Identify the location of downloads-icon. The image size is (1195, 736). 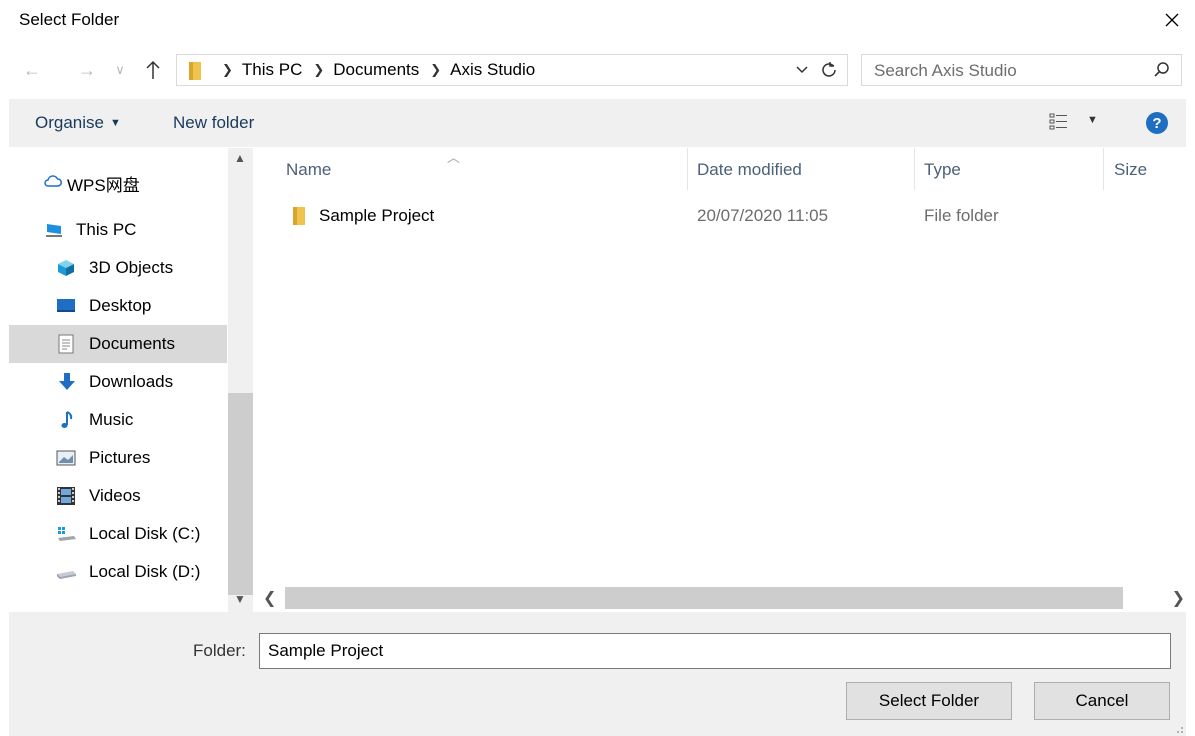
(67, 381).